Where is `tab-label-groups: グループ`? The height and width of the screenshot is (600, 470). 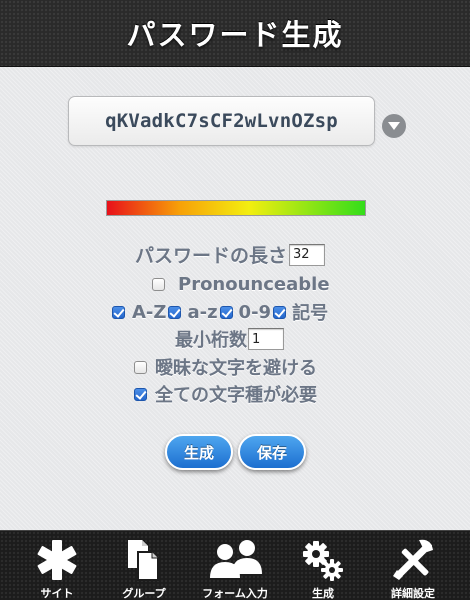
tab-label-groups: グループ is located at coordinates (144, 593).